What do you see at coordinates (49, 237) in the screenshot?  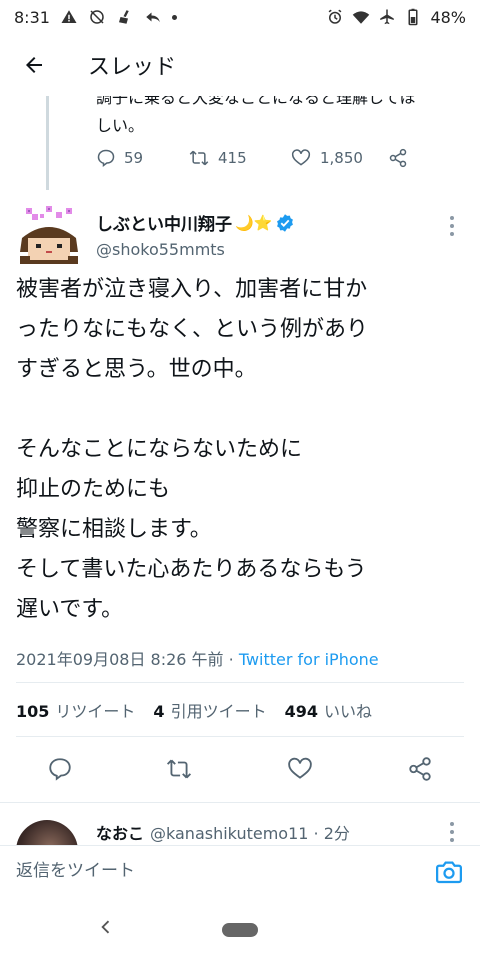 I see `avatar` at bounding box center [49, 237].